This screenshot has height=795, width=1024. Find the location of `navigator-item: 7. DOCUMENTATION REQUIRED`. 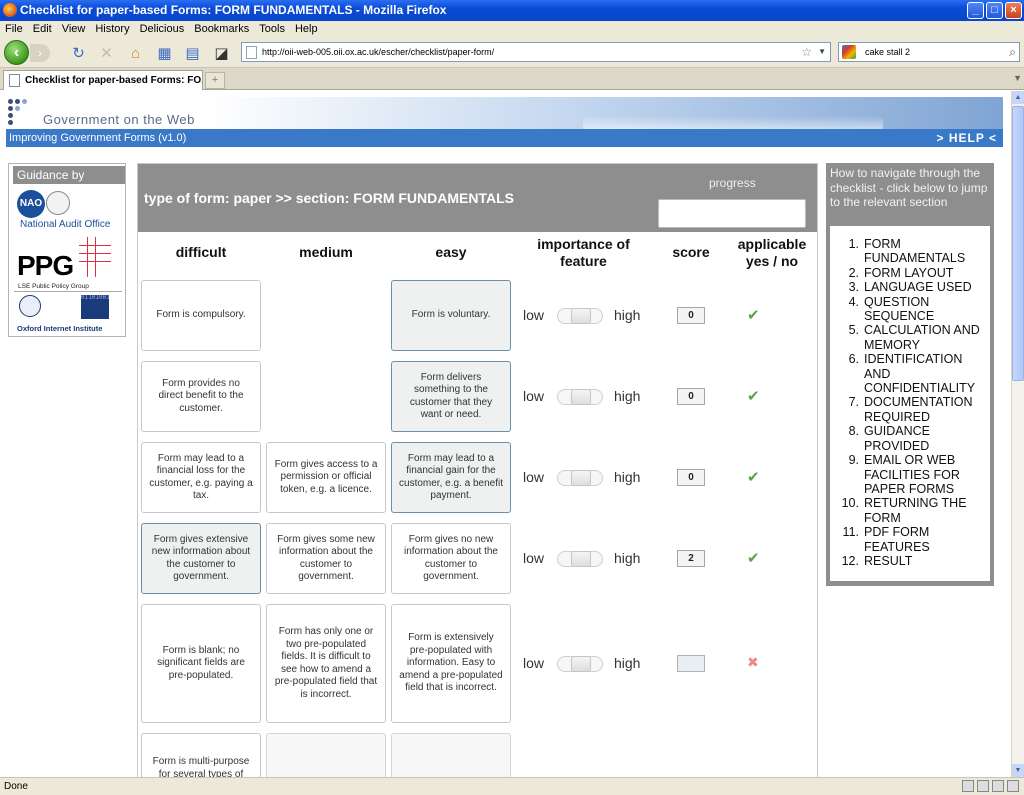

navigator-item: 7. DOCUMENTATION REQUIRED is located at coordinates (914, 409).